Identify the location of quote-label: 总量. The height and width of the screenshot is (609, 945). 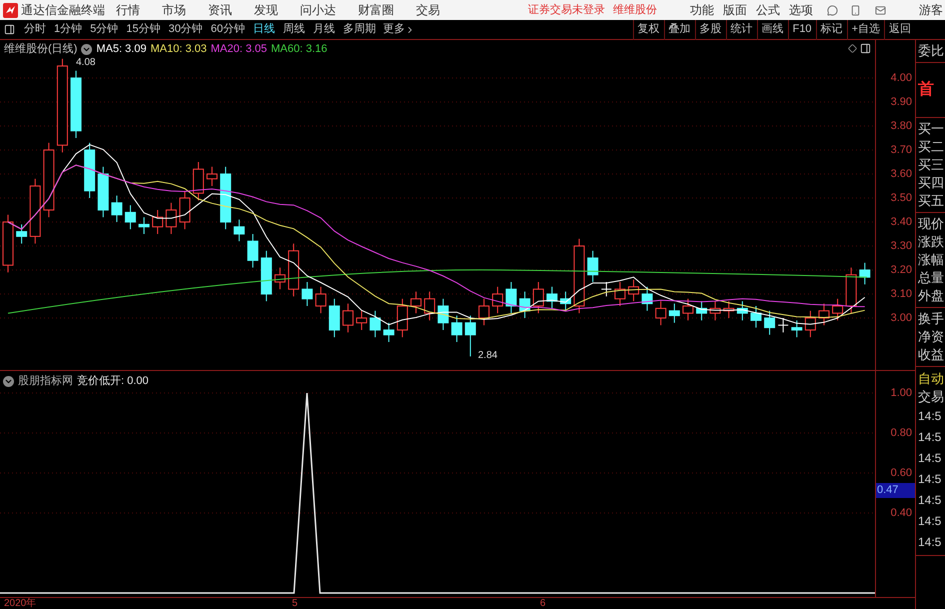
(931, 278).